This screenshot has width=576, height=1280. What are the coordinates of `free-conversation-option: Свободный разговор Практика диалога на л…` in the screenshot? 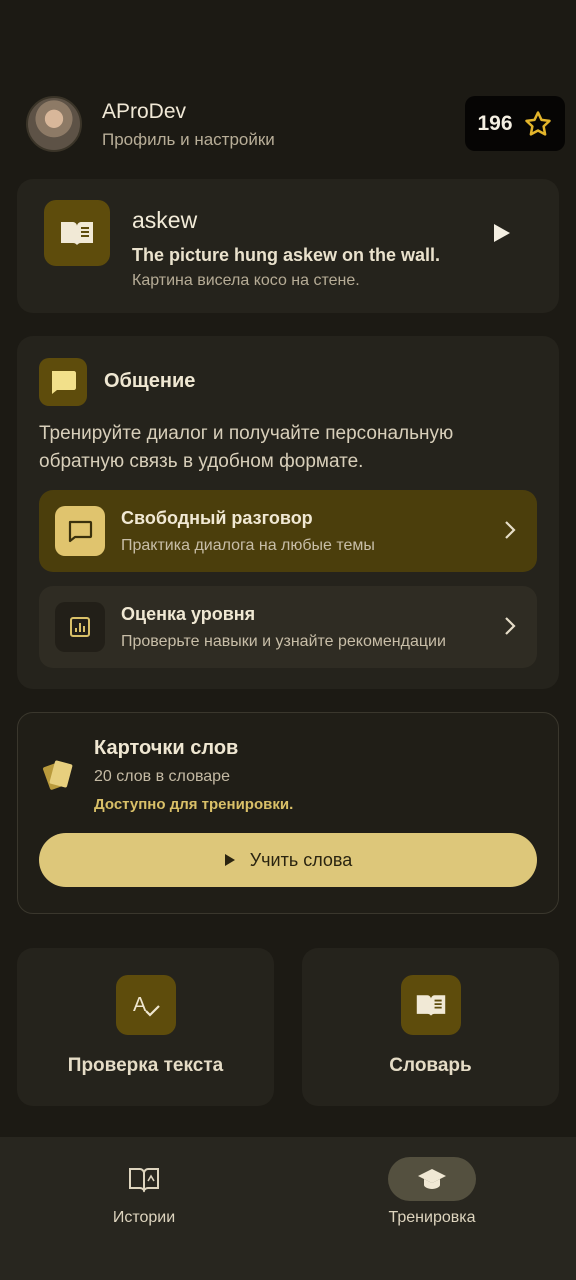 It's located at (288, 531).